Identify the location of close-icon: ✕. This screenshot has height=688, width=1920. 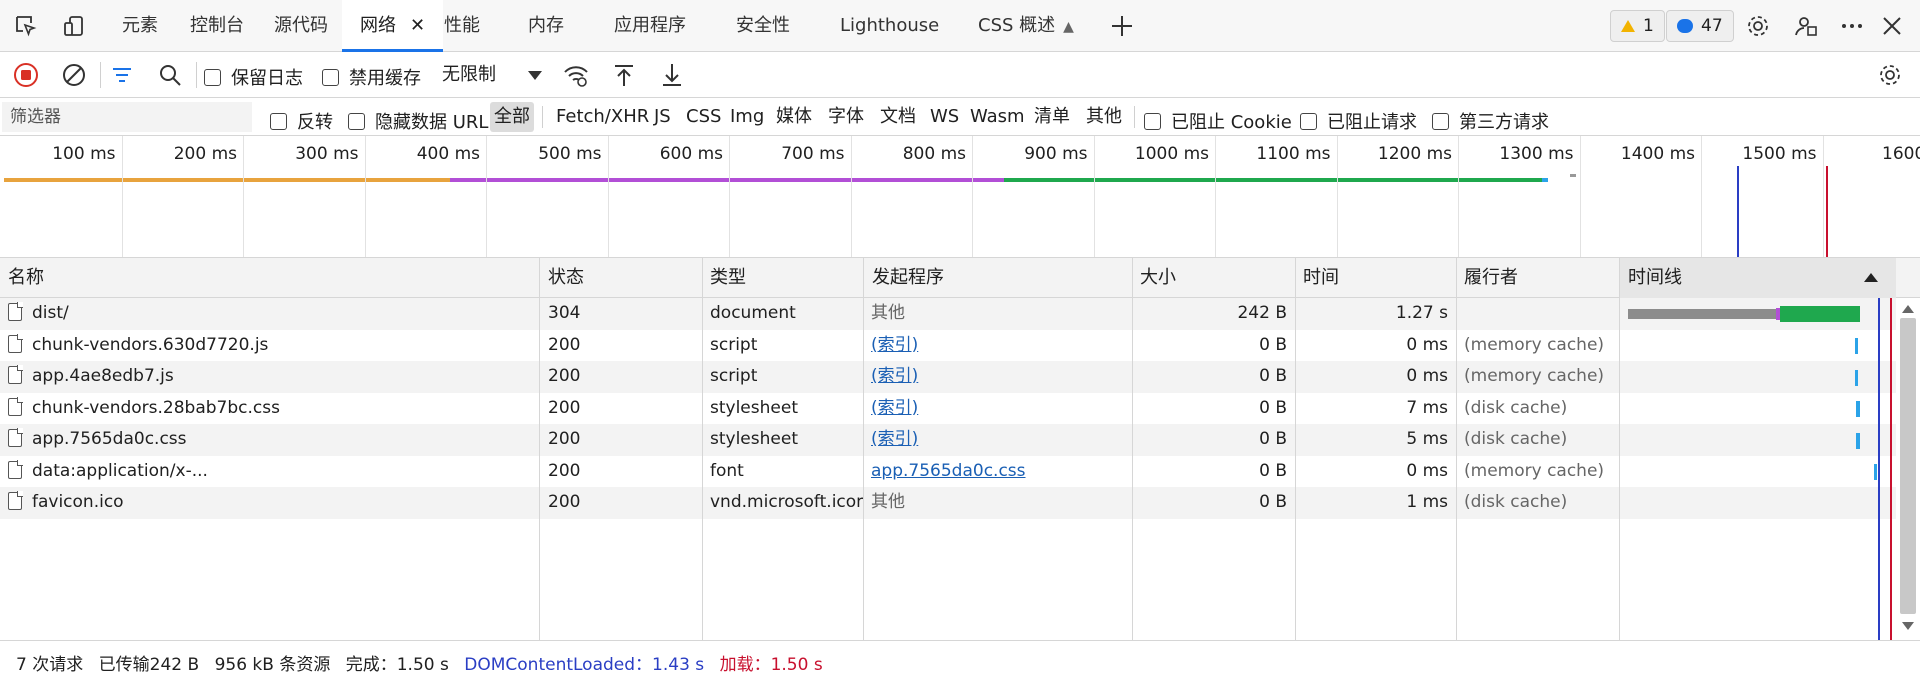
(417, 25).